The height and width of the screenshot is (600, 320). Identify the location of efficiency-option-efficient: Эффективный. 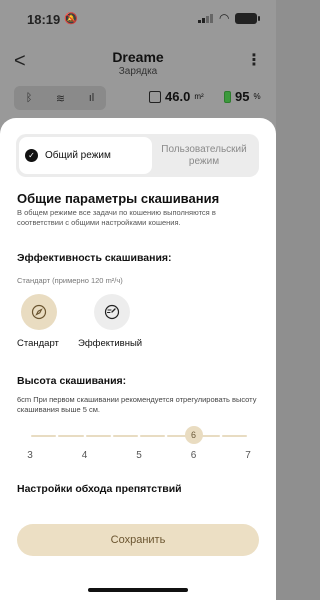
(113, 324).